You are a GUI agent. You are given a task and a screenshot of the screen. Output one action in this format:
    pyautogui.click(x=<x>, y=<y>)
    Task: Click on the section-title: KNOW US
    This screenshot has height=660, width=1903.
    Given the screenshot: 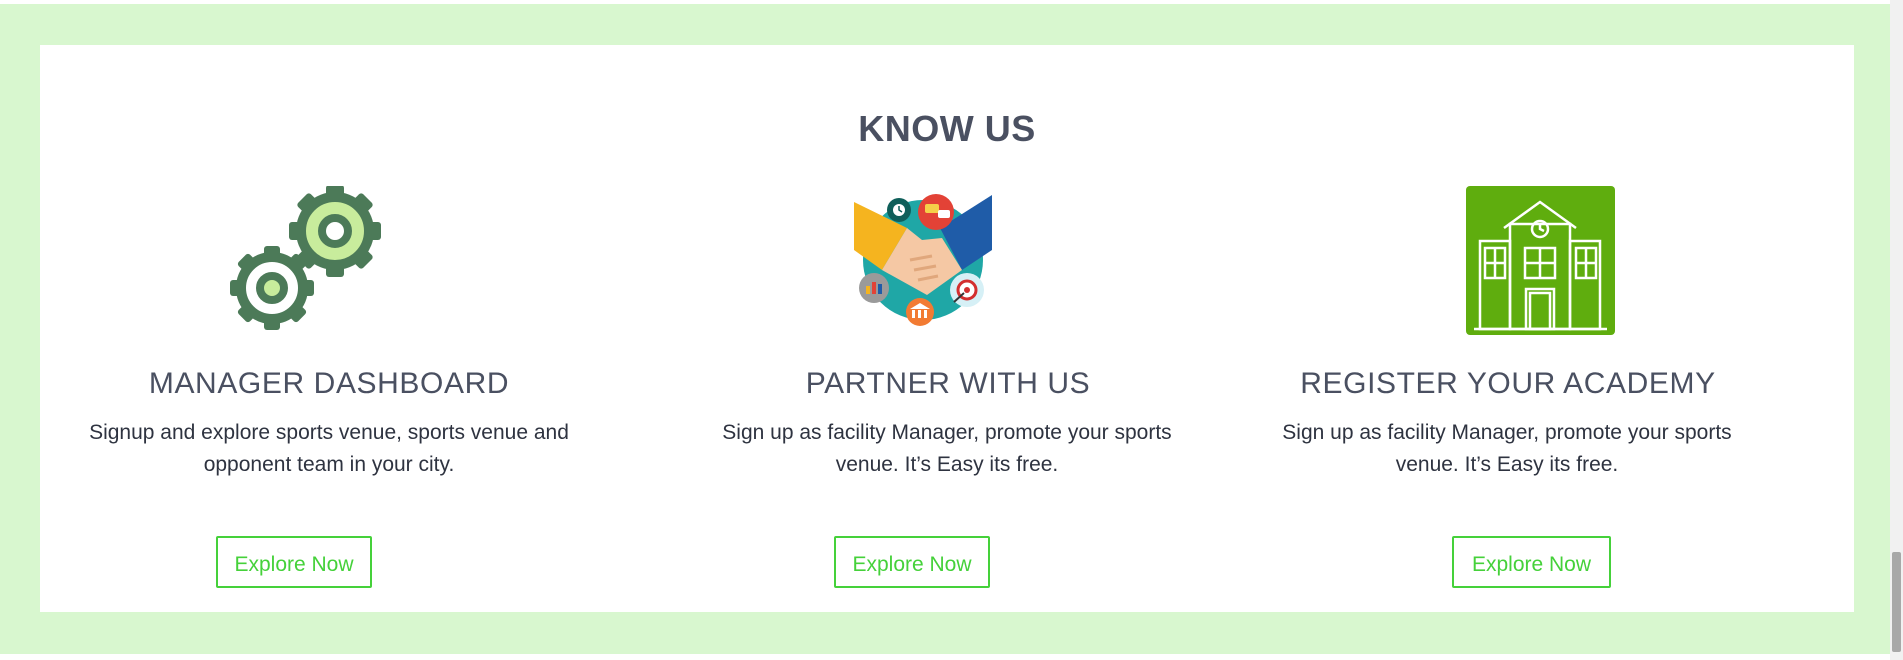 What is the action you would take?
    pyautogui.click(x=947, y=128)
    